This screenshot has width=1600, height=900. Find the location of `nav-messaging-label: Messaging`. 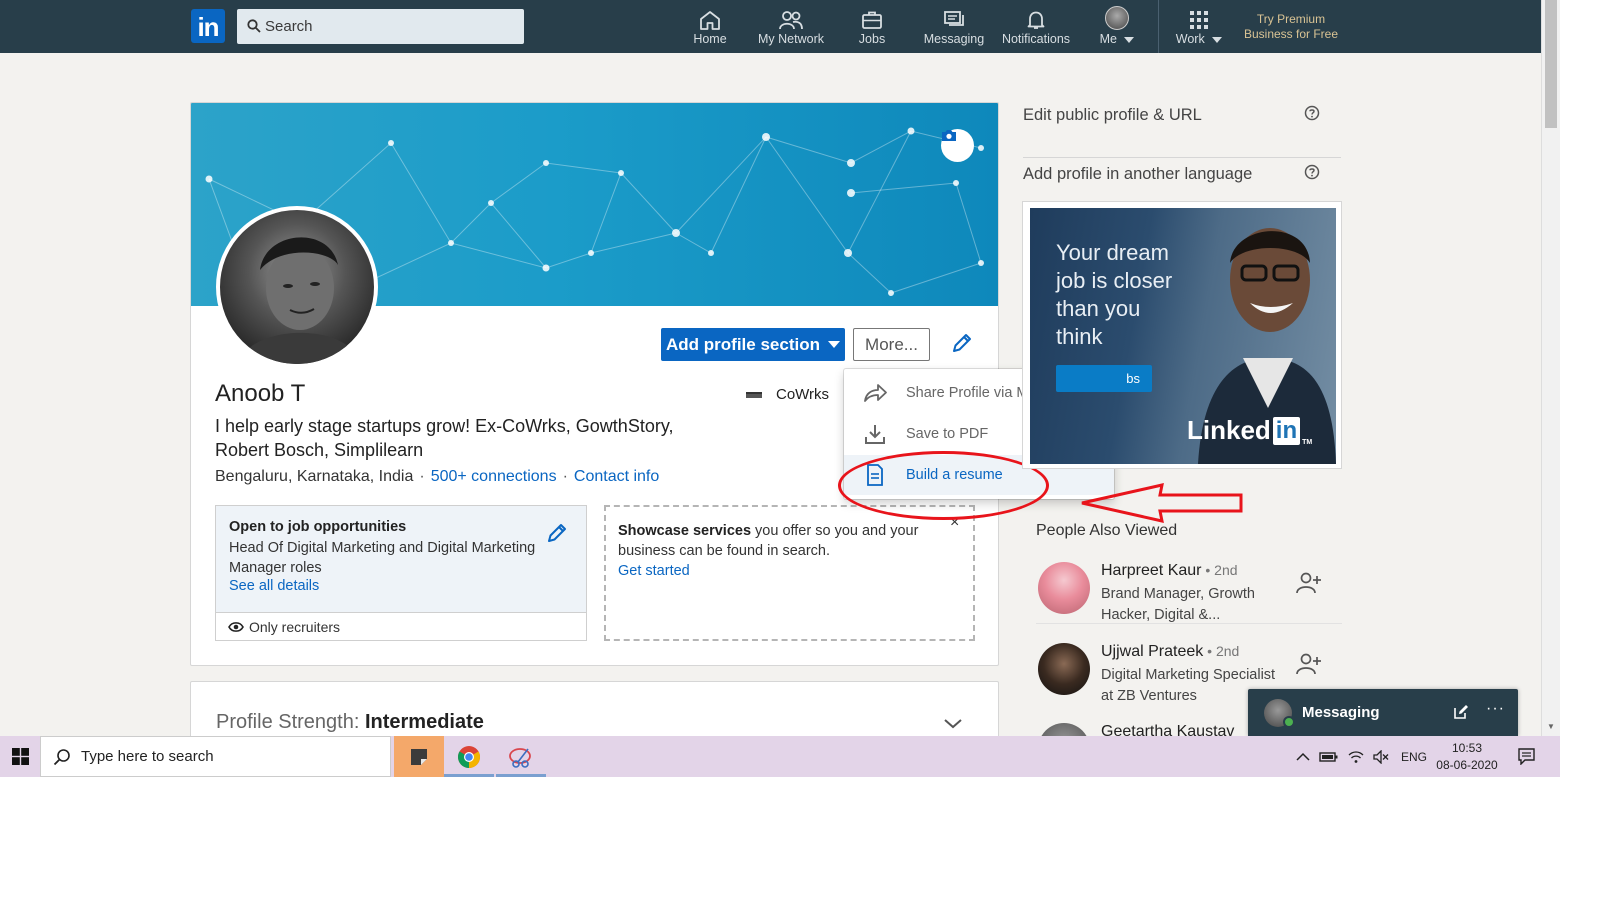

nav-messaging-label: Messaging is located at coordinates (954, 39).